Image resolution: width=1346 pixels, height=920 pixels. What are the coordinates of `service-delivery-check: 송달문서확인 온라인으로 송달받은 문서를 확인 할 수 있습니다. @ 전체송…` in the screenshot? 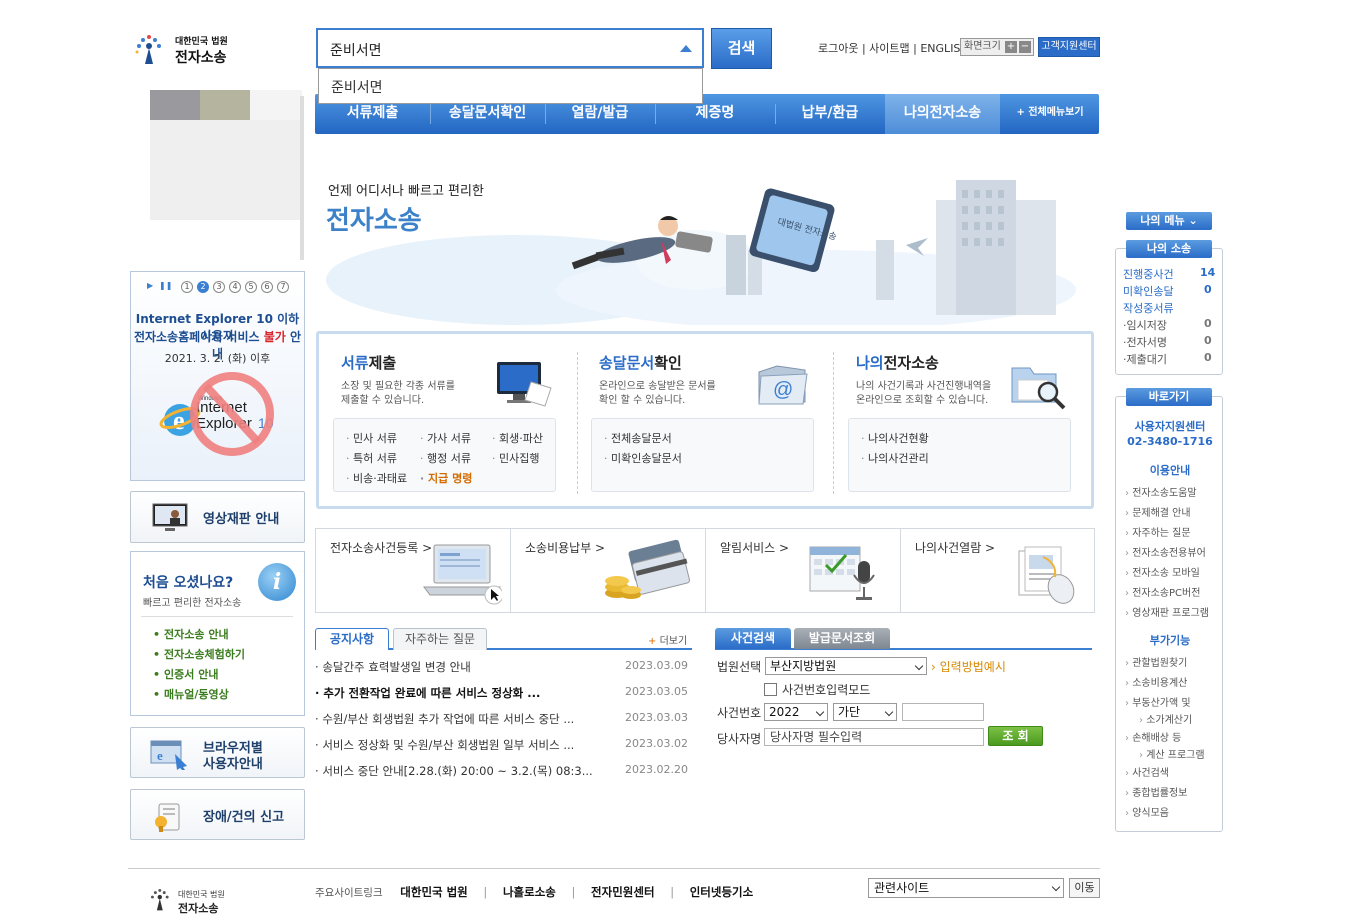 It's located at (709, 428).